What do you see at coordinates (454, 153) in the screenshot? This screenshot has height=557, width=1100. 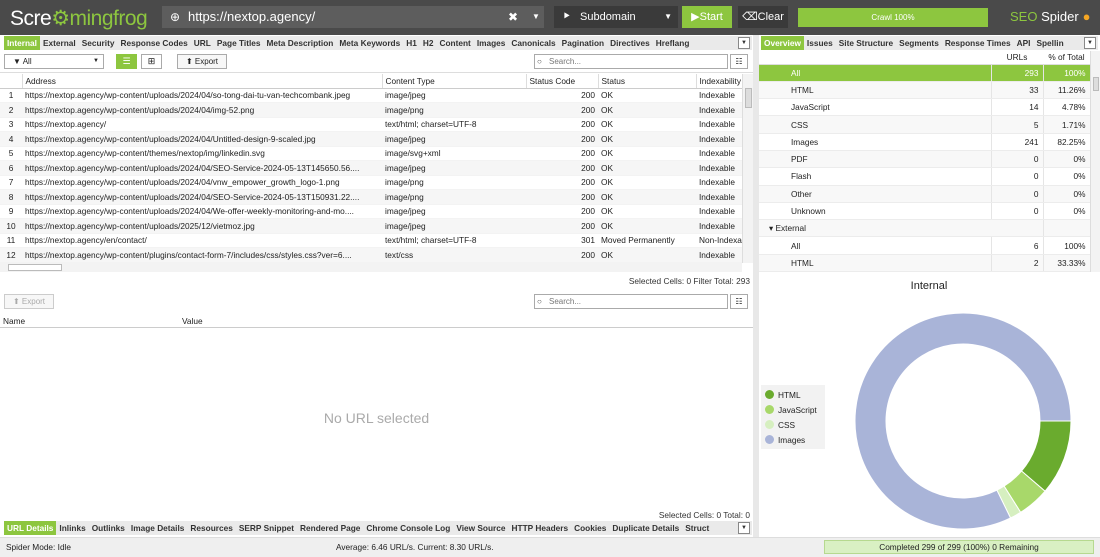 I see `table-cell: image/svg+xml` at bounding box center [454, 153].